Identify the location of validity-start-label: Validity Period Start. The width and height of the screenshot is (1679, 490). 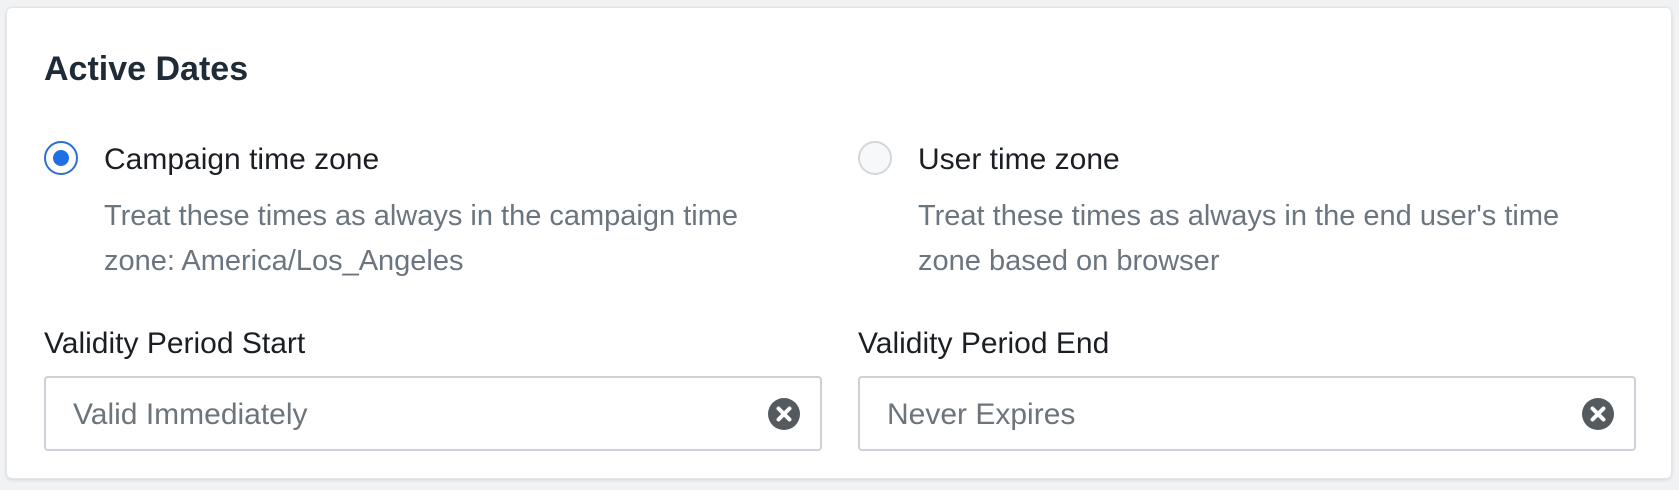
(175, 343).